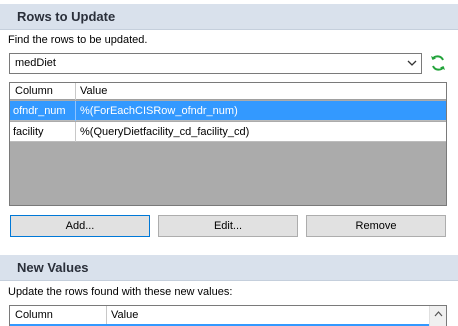 Image resolution: width=458 pixels, height=326 pixels. What do you see at coordinates (438, 63) in the screenshot?
I see `refresh-icon` at bounding box center [438, 63].